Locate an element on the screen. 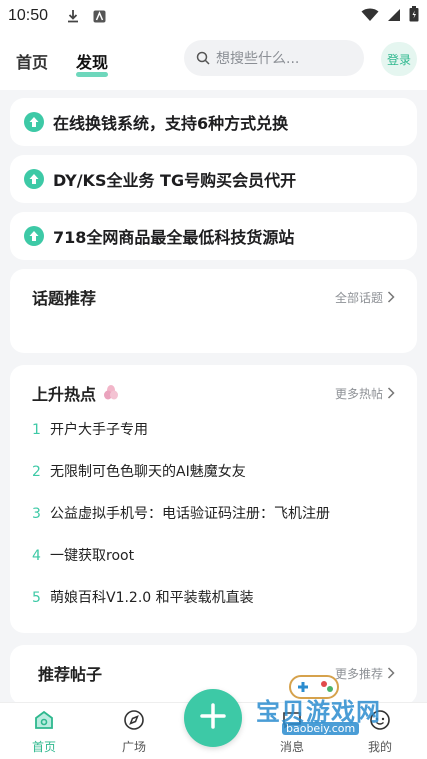 The height and width of the screenshot is (759, 427). notice-text: 718全网商品最全最低科技货源站 is located at coordinates (174, 237).